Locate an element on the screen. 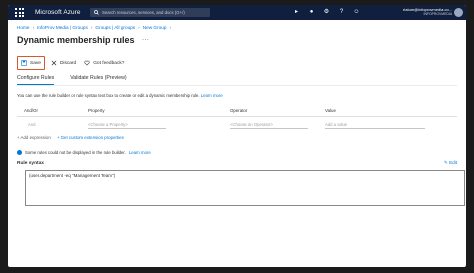  edit-label: Edit is located at coordinates (453, 162).